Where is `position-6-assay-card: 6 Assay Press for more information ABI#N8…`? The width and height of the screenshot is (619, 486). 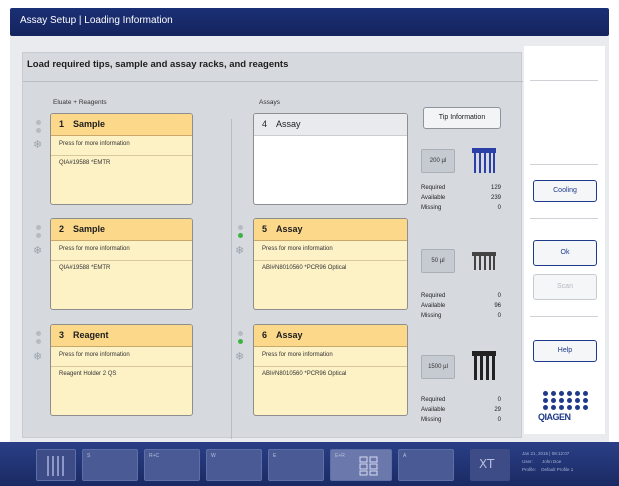
position-6-assay-card: 6 Assay Press for more information ABI#N8… is located at coordinates (330, 370).